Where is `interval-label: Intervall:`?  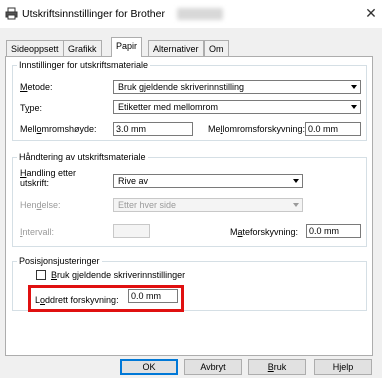
interval-label: Intervall: is located at coordinates (37, 232).